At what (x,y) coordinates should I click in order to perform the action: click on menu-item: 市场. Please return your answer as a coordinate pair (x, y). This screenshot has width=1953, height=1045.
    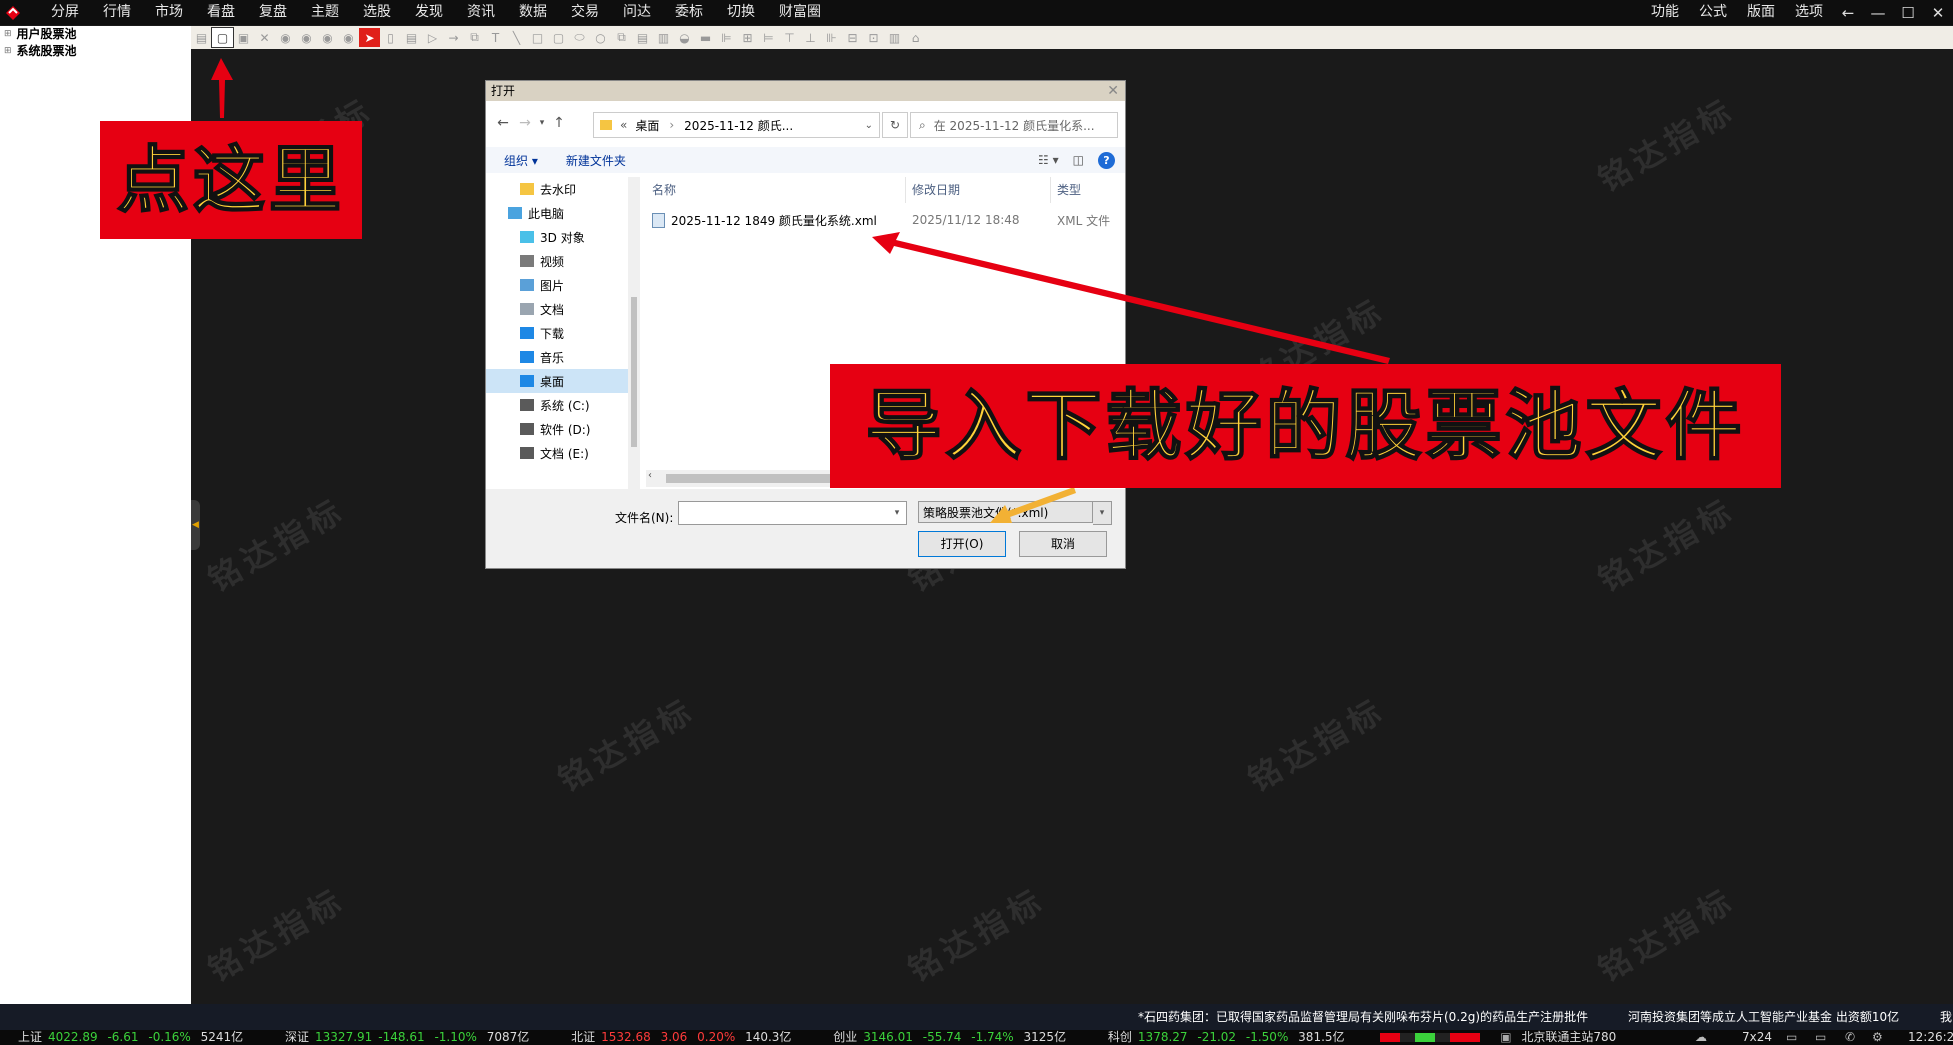
    Looking at the image, I should click on (169, 12).